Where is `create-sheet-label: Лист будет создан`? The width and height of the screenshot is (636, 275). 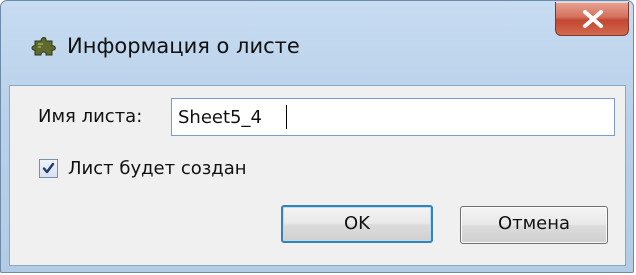
create-sheet-label: Лист будет создан is located at coordinates (157, 169).